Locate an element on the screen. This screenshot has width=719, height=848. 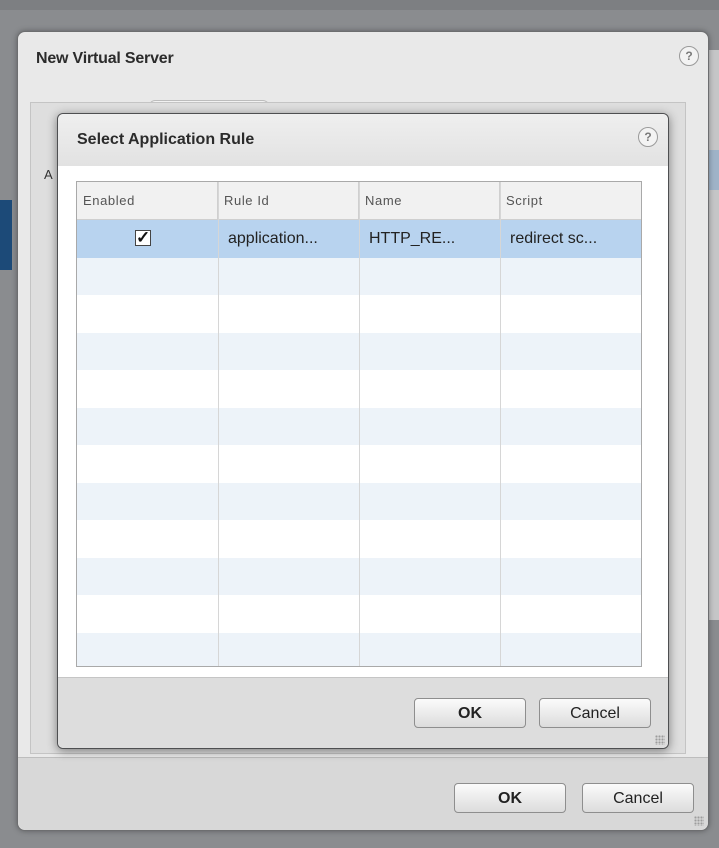
side-label: A is located at coordinates (48, 174).